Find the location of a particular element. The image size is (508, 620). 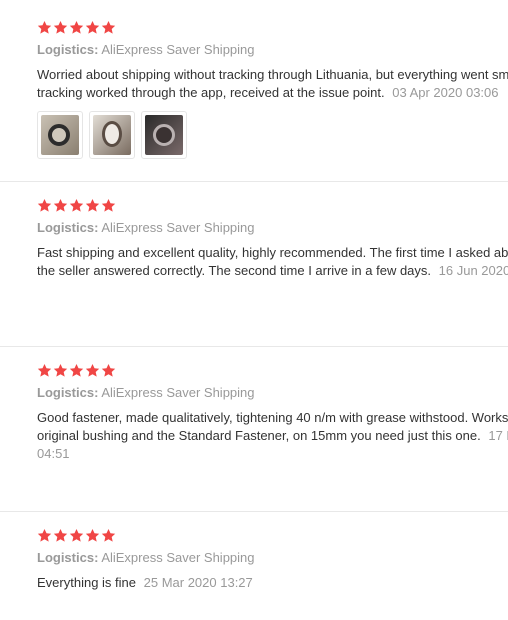

review-date: 25 Mar 2020 13:27 is located at coordinates (198, 582).